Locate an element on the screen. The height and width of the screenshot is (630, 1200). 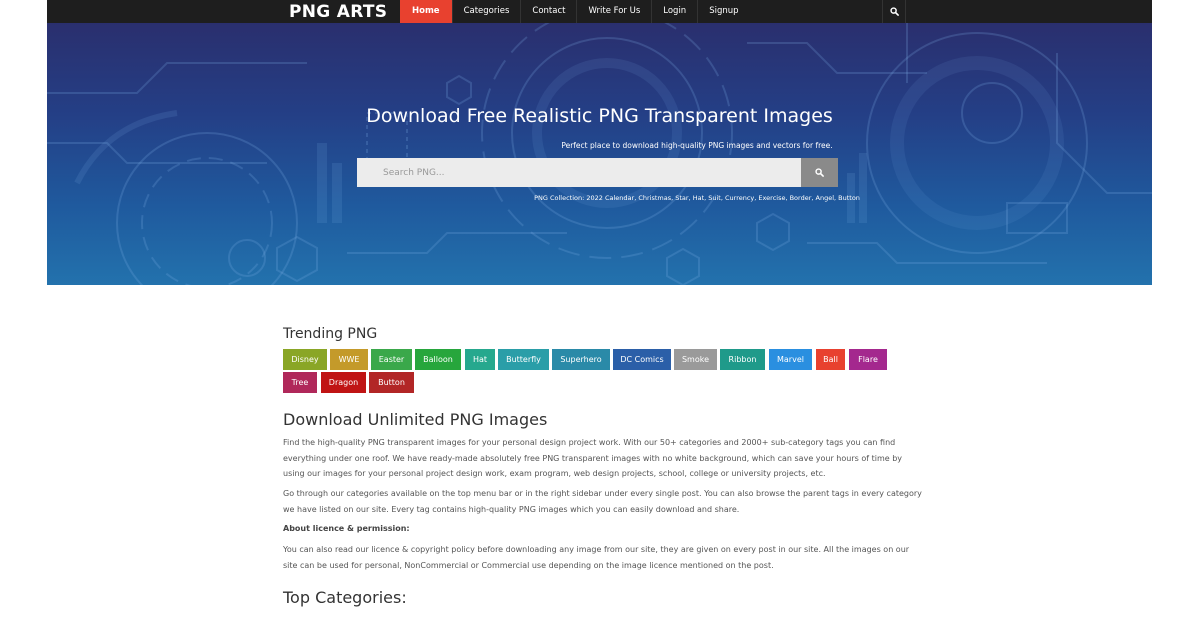
top-categories-heading: Top Categories: is located at coordinates (345, 597).